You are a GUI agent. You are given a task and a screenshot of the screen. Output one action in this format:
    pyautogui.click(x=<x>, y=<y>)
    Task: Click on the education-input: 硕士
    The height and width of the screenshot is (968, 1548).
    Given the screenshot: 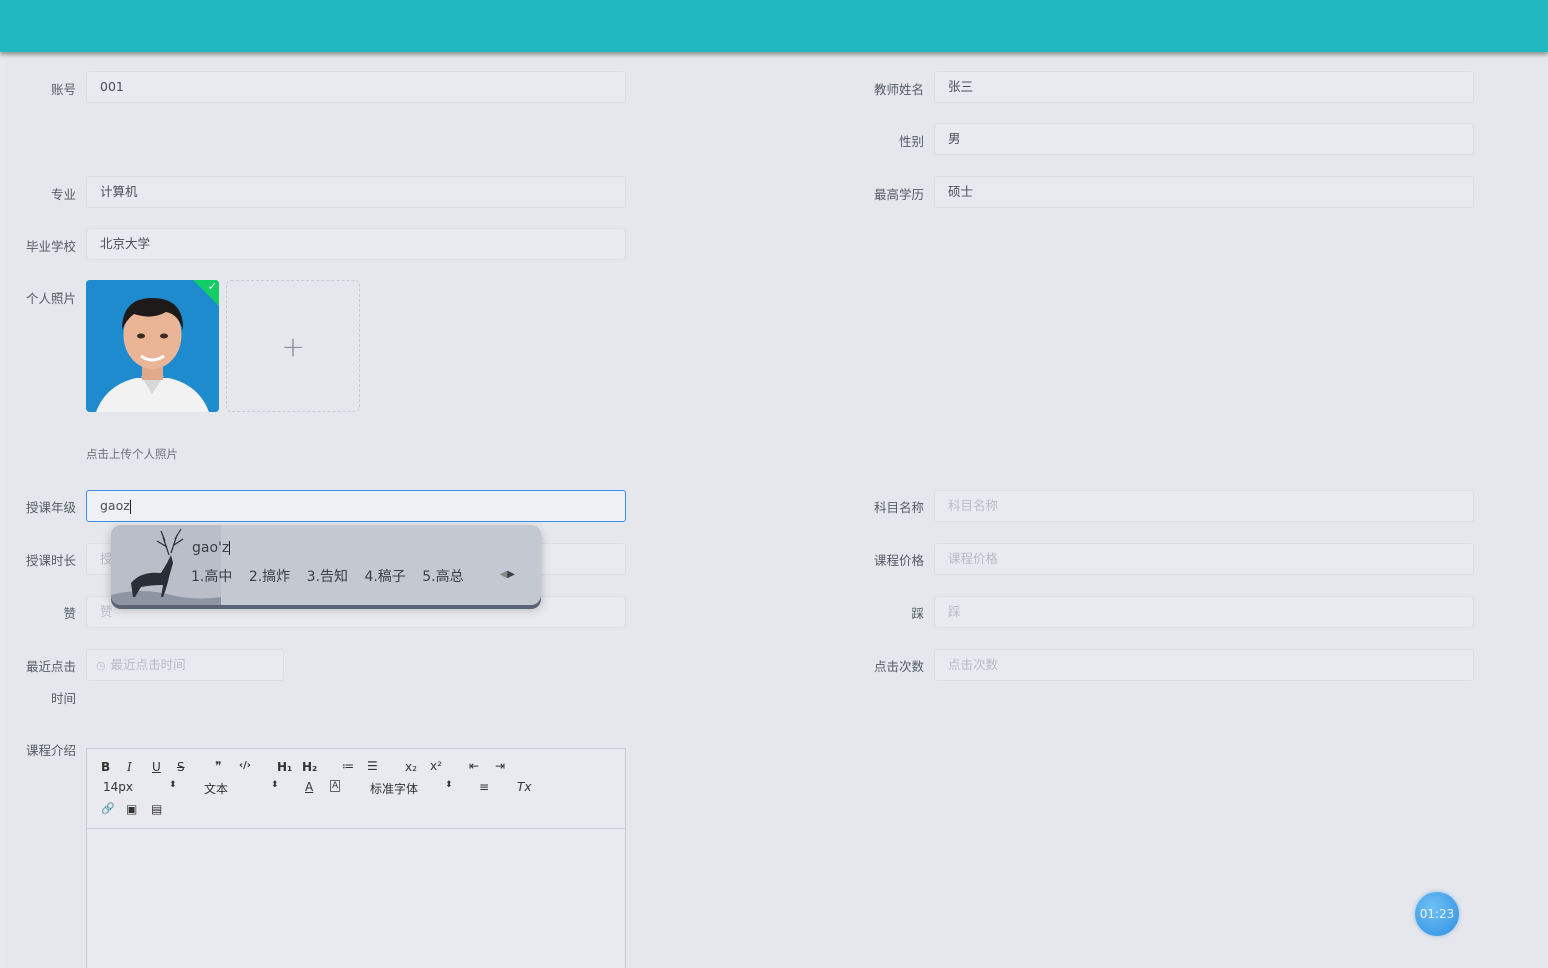 What is the action you would take?
    pyautogui.click(x=1204, y=192)
    